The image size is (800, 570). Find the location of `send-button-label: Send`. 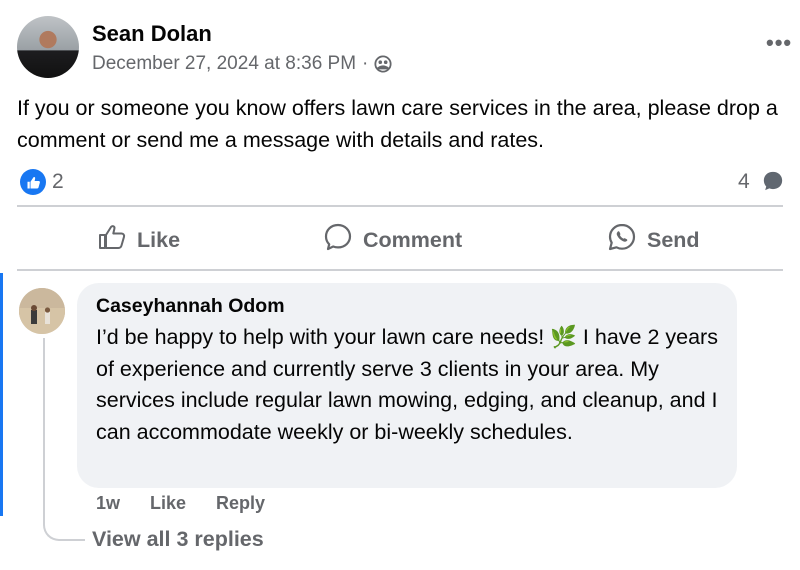

send-button-label: Send is located at coordinates (673, 239).